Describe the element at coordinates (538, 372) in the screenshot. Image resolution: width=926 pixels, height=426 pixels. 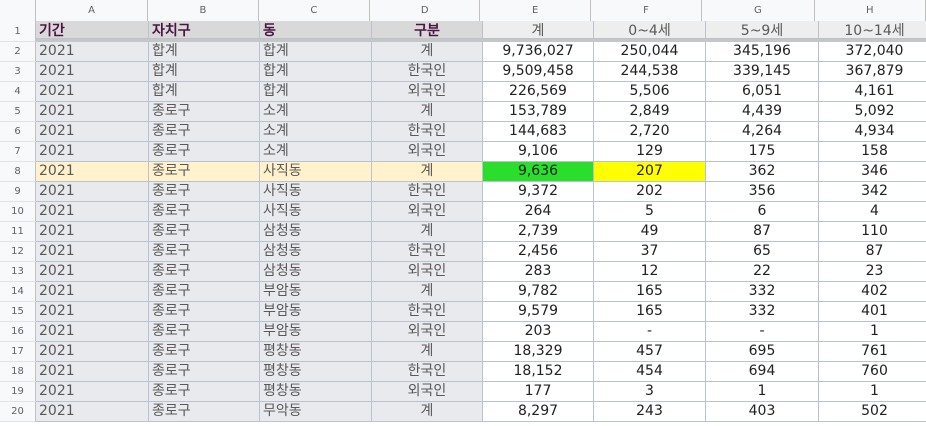
I see `cell-total: 18,152` at that location.